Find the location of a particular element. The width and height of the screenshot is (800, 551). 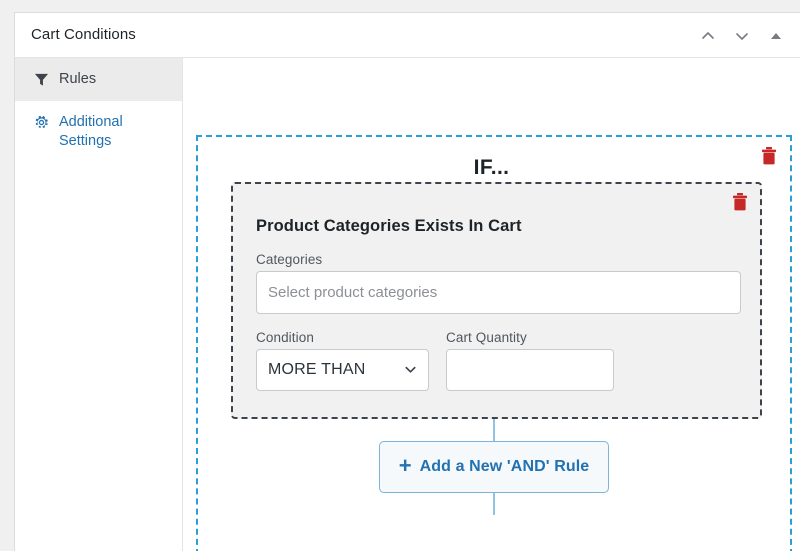

categories-label: Categories is located at coordinates (289, 259).